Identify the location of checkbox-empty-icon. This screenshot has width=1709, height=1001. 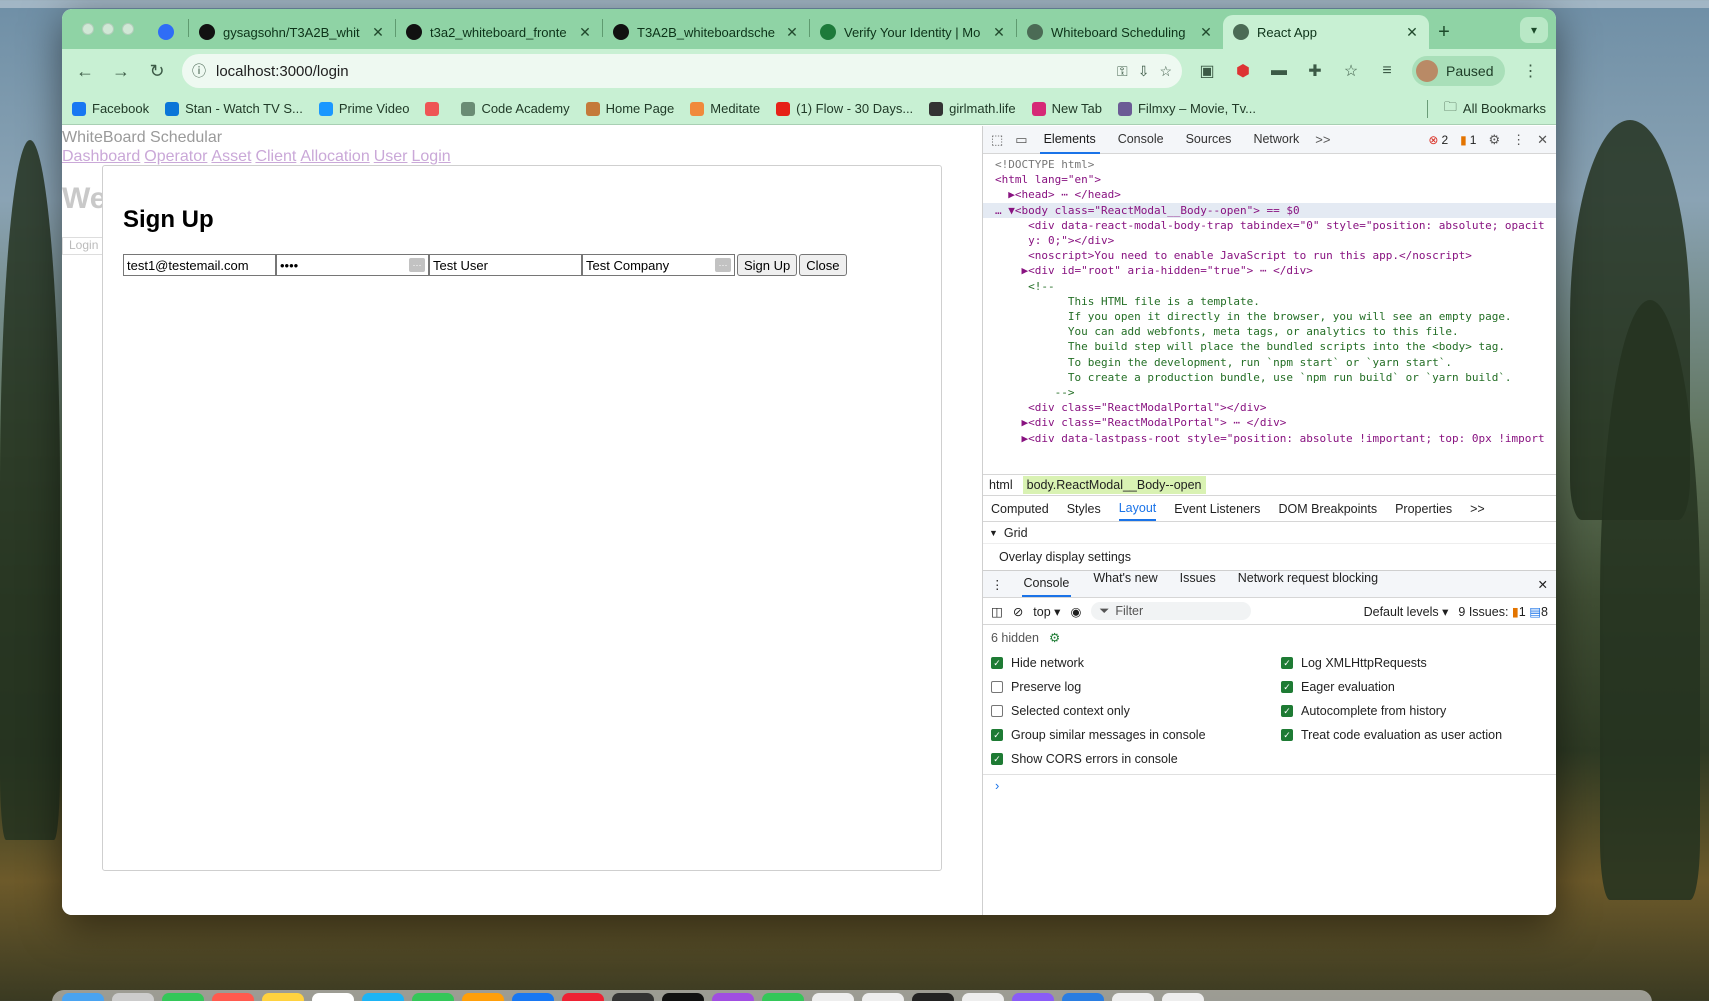
(997, 687).